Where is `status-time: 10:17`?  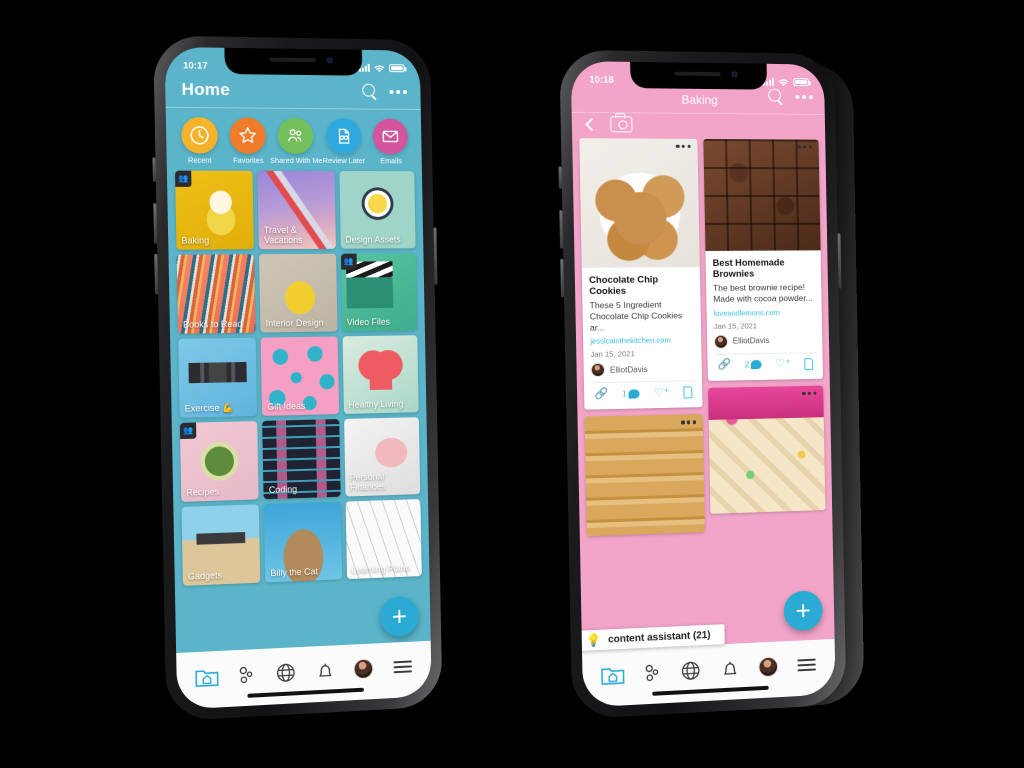
status-time: 10:17 is located at coordinates (195, 65).